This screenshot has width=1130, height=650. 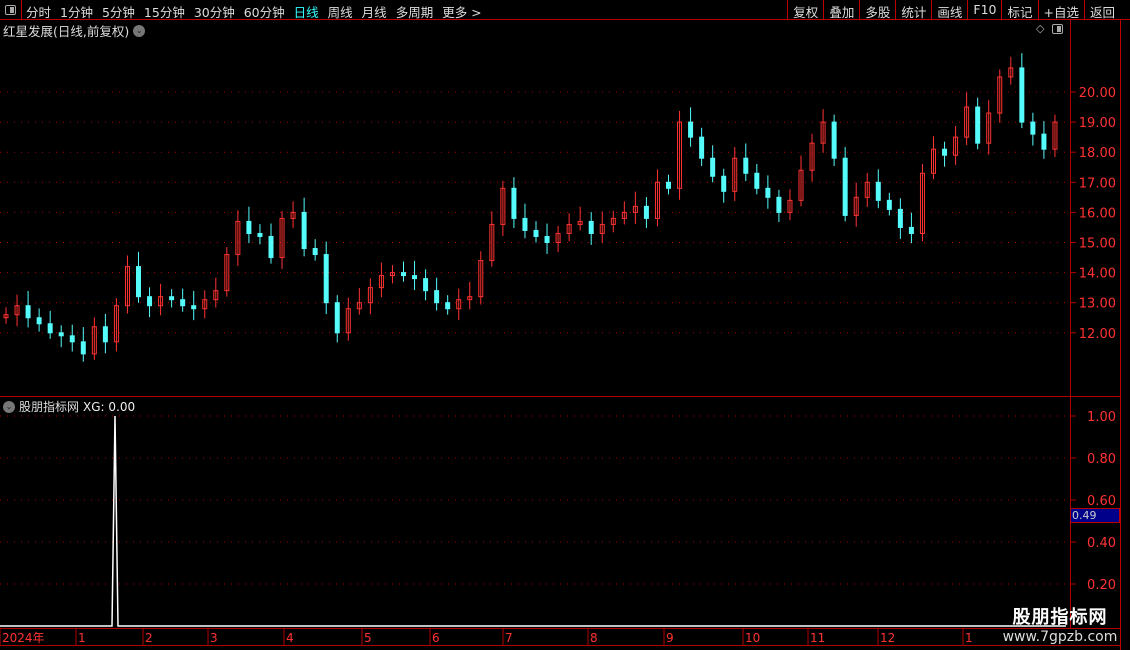 What do you see at coordinates (1095, 515) in the screenshot?
I see `cursor-value-badge: 0.49` at bounding box center [1095, 515].